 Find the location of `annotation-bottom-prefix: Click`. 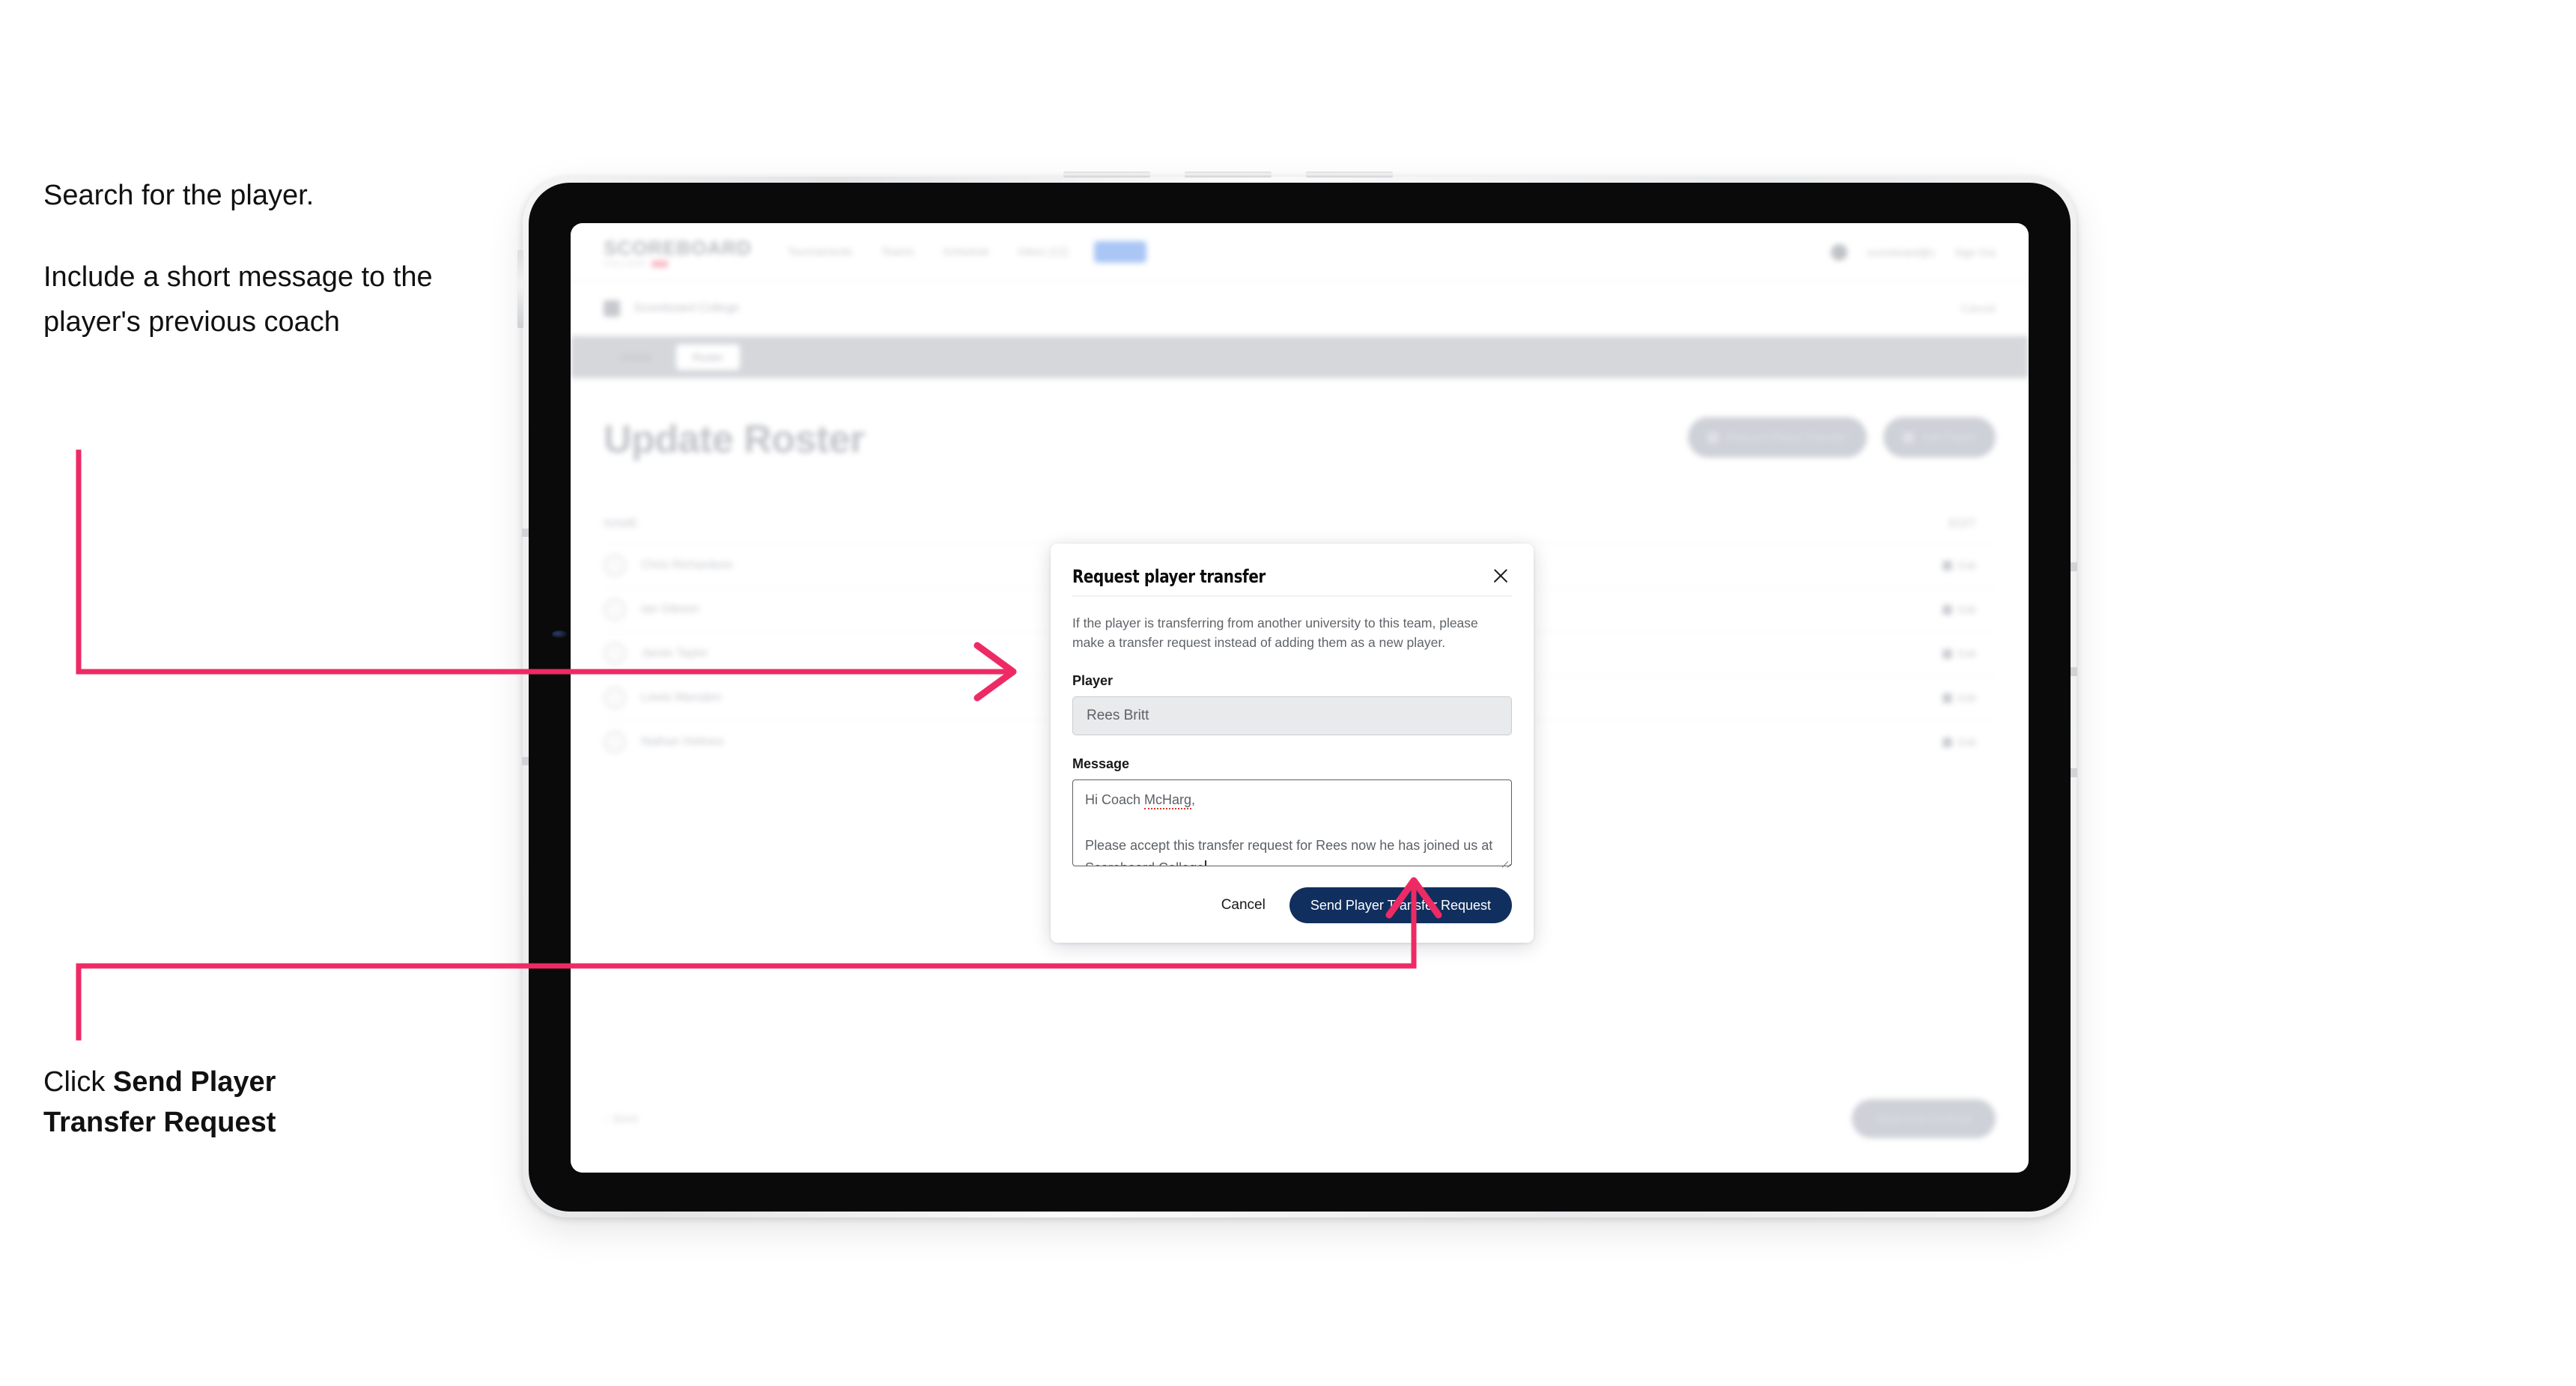

annotation-bottom-prefix: Click is located at coordinates (78, 1082).